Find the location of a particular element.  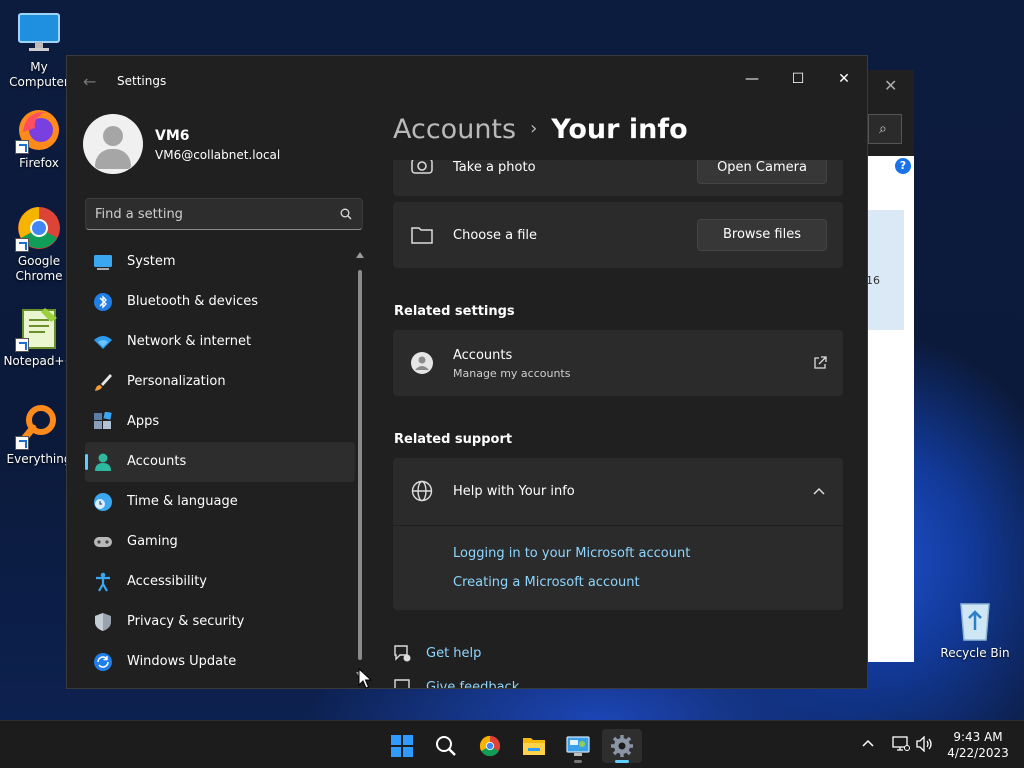

related-settings-heading: Related settings is located at coordinates (454, 311).